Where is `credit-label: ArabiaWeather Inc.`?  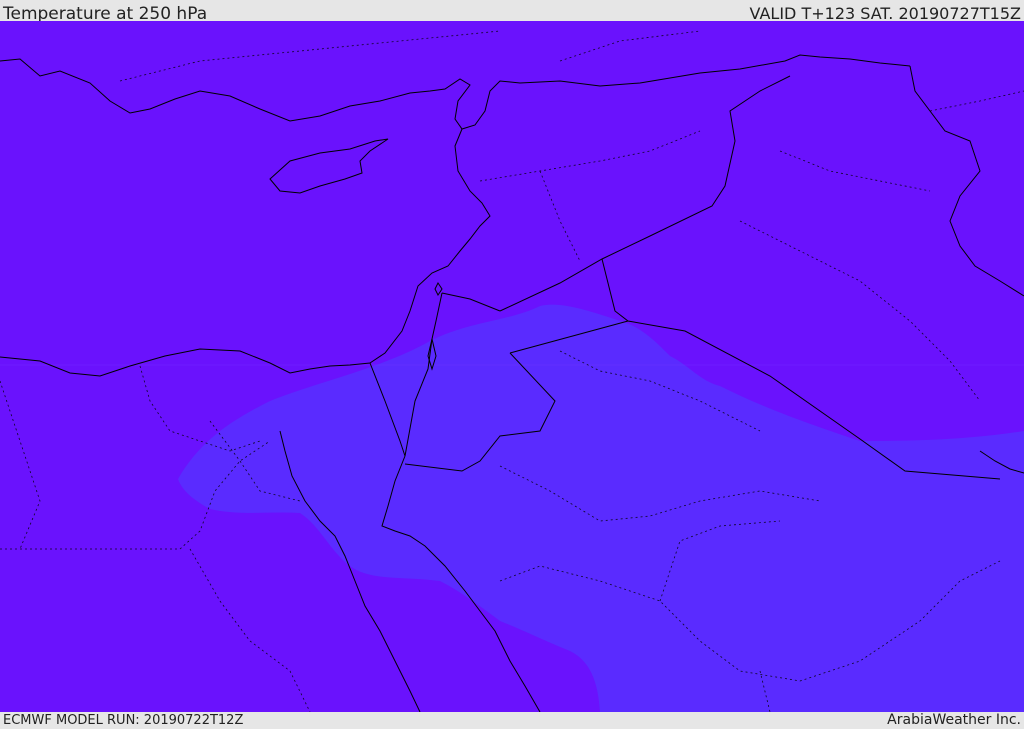
credit-label: ArabiaWeather Inc. is located at coordinates (954, 720).